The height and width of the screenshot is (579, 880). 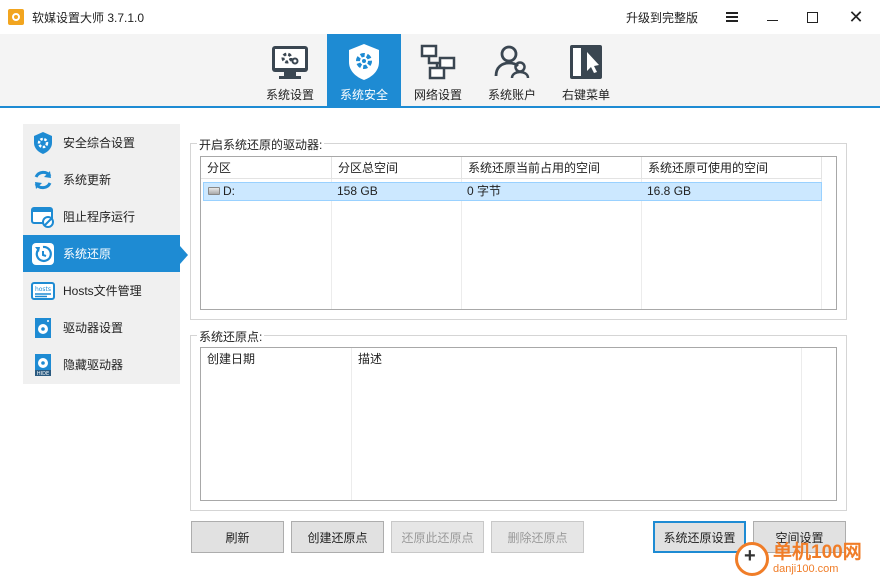 What do you see at coordinates (93, 328) in the screenshot?
I see `sidebar-item-label: 驱动器设置` at bounding box center [93, 328].